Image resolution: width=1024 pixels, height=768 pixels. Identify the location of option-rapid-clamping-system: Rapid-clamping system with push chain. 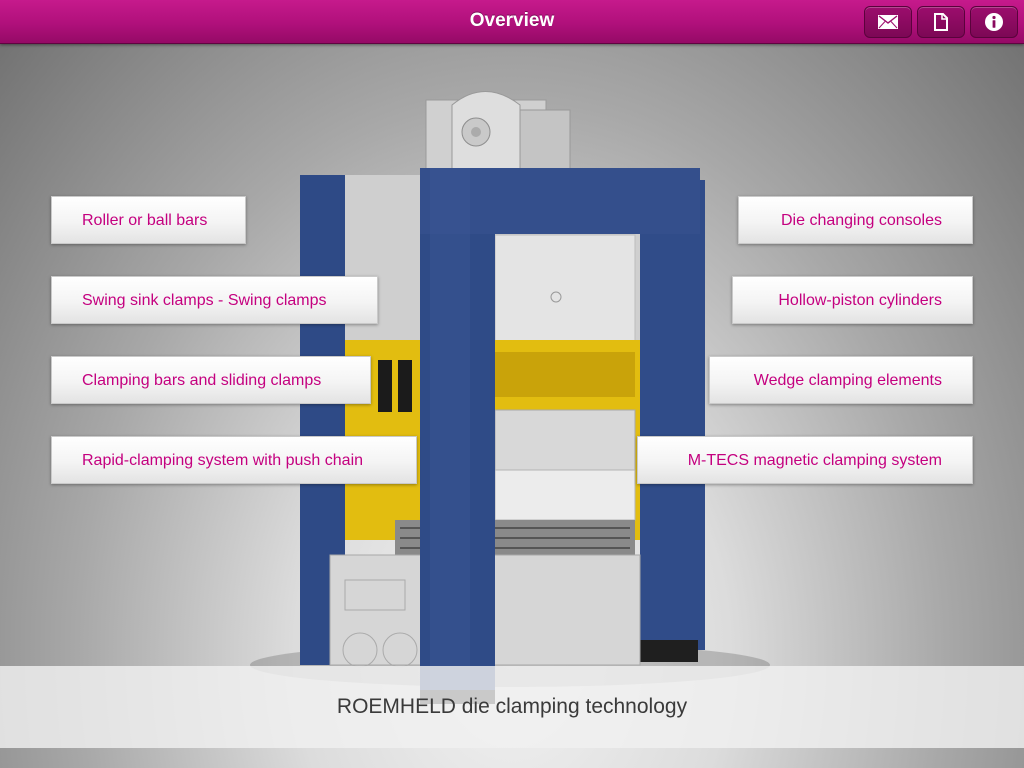
(234, 460).